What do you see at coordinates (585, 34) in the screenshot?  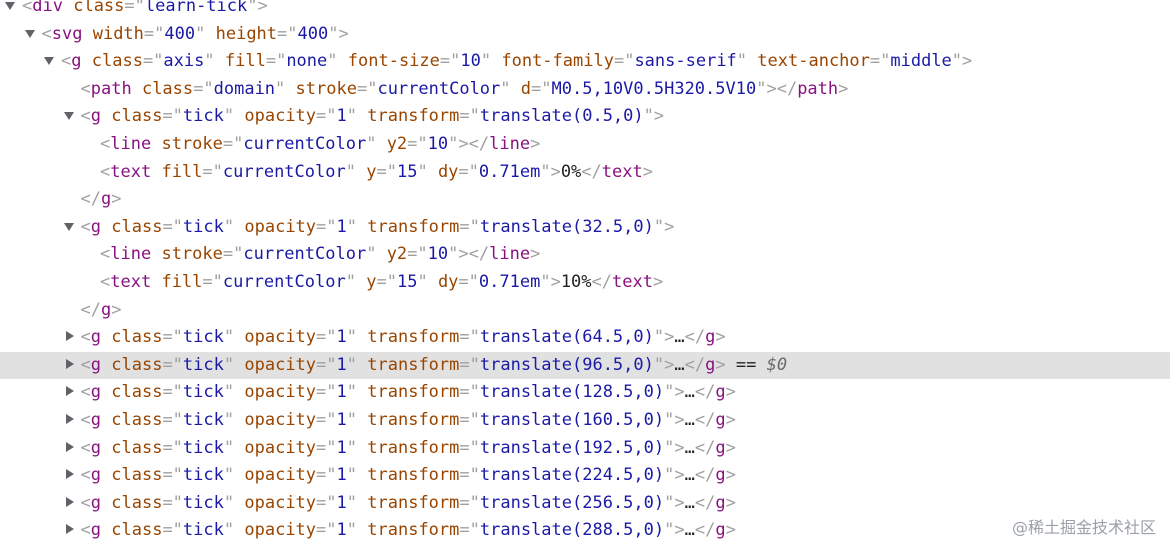 I see `dom-node-row: <svg width="400" height="400">` at bounding box center [585, 34].